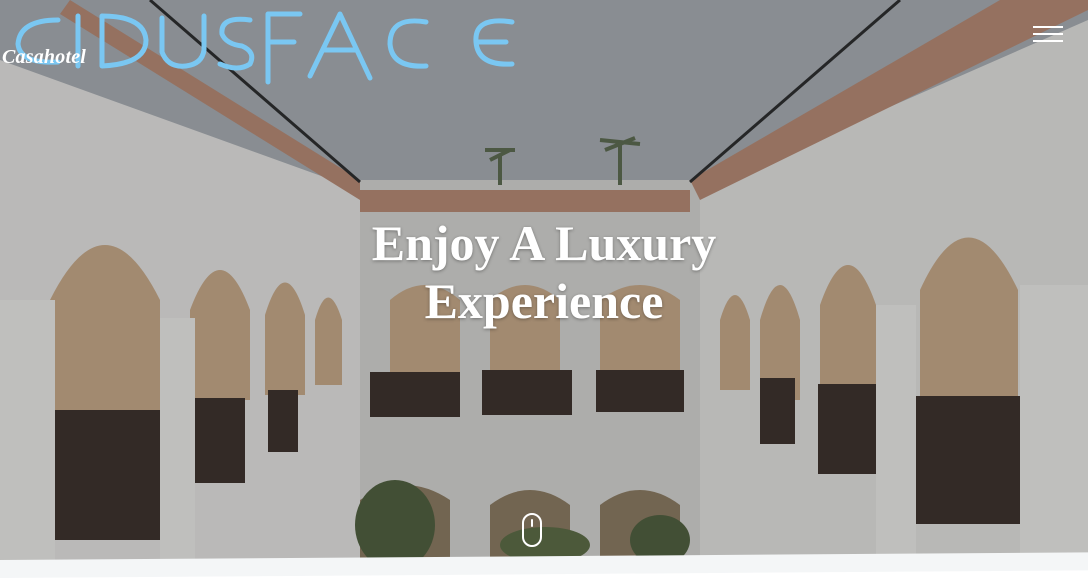  Describe the element at coordinates (532, 530) in the screenshot. I see `mouse-scroll-icon` at that location.